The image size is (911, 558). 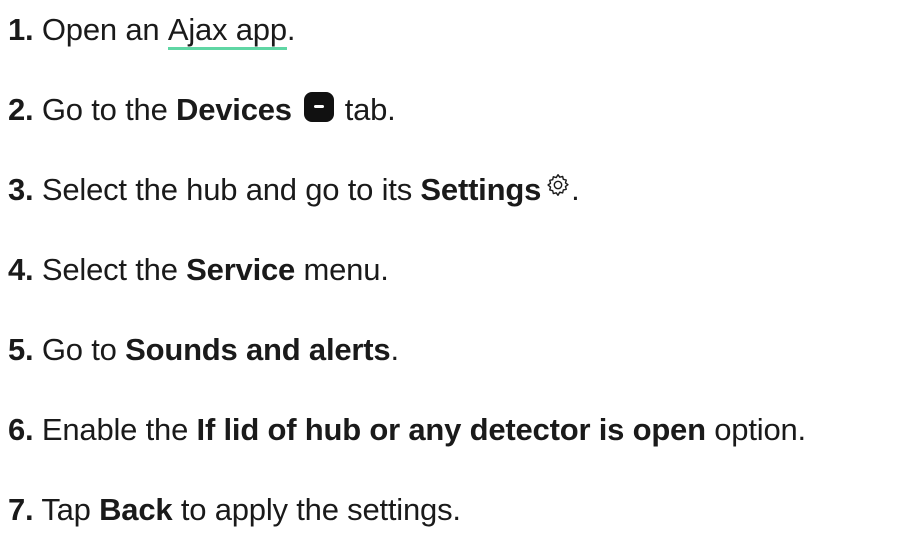 What do you see at coordinates (21, 509) in the screenshot?
I see `step-number: 7.` at bounding box center [21, 509].